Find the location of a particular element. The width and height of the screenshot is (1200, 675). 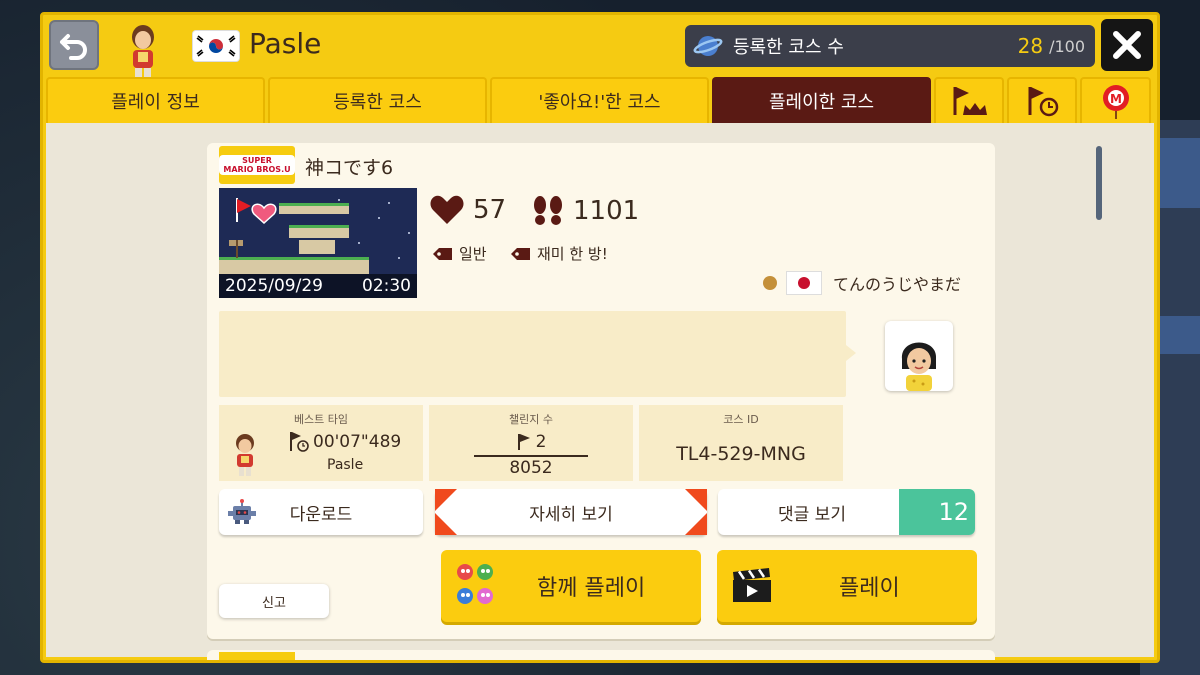

details-button: 자세히 보기 is located at coordinates (571, 512).